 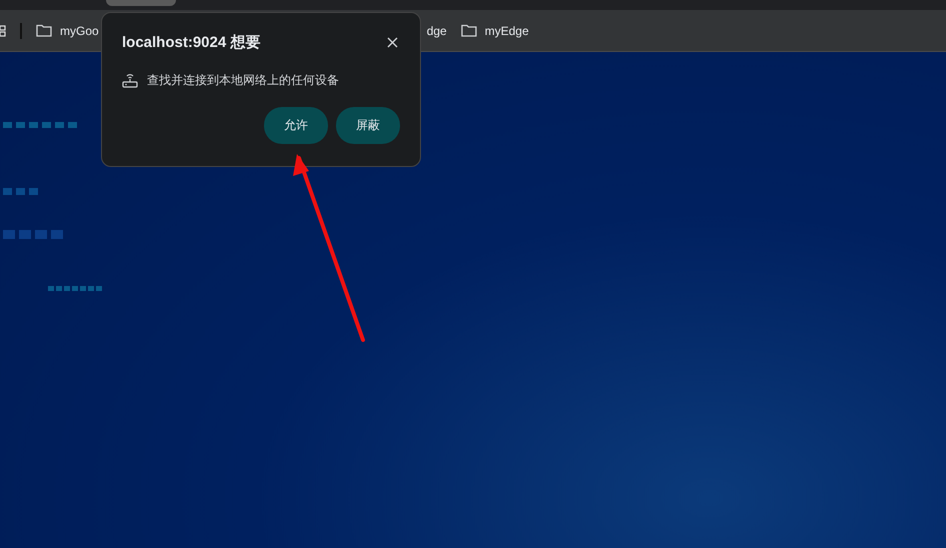 What do you see at coordinates (368, 125) in the screenshot?
I see `block-button: 屏蔽` at bounding box center [368, 125].